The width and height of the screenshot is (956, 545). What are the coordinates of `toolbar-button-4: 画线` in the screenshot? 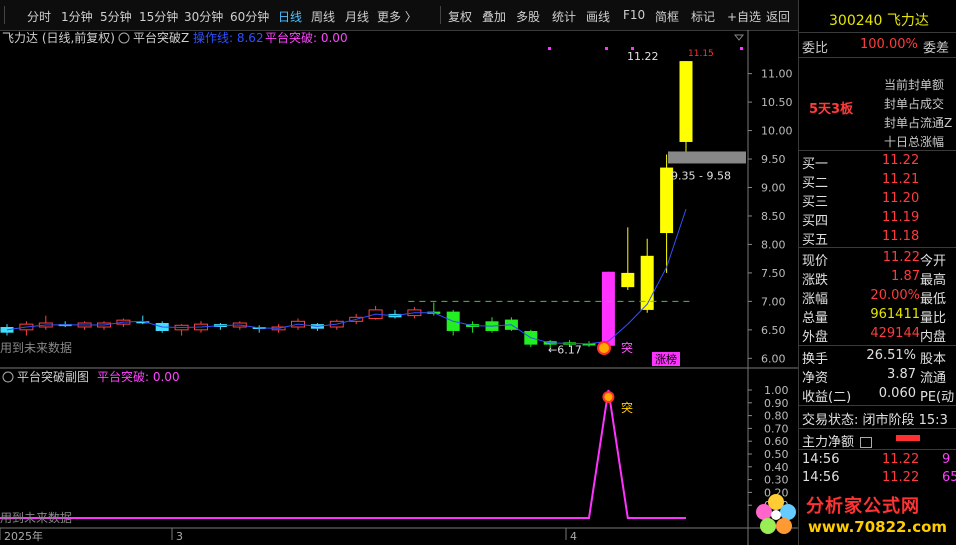 It's located at (598, 16).